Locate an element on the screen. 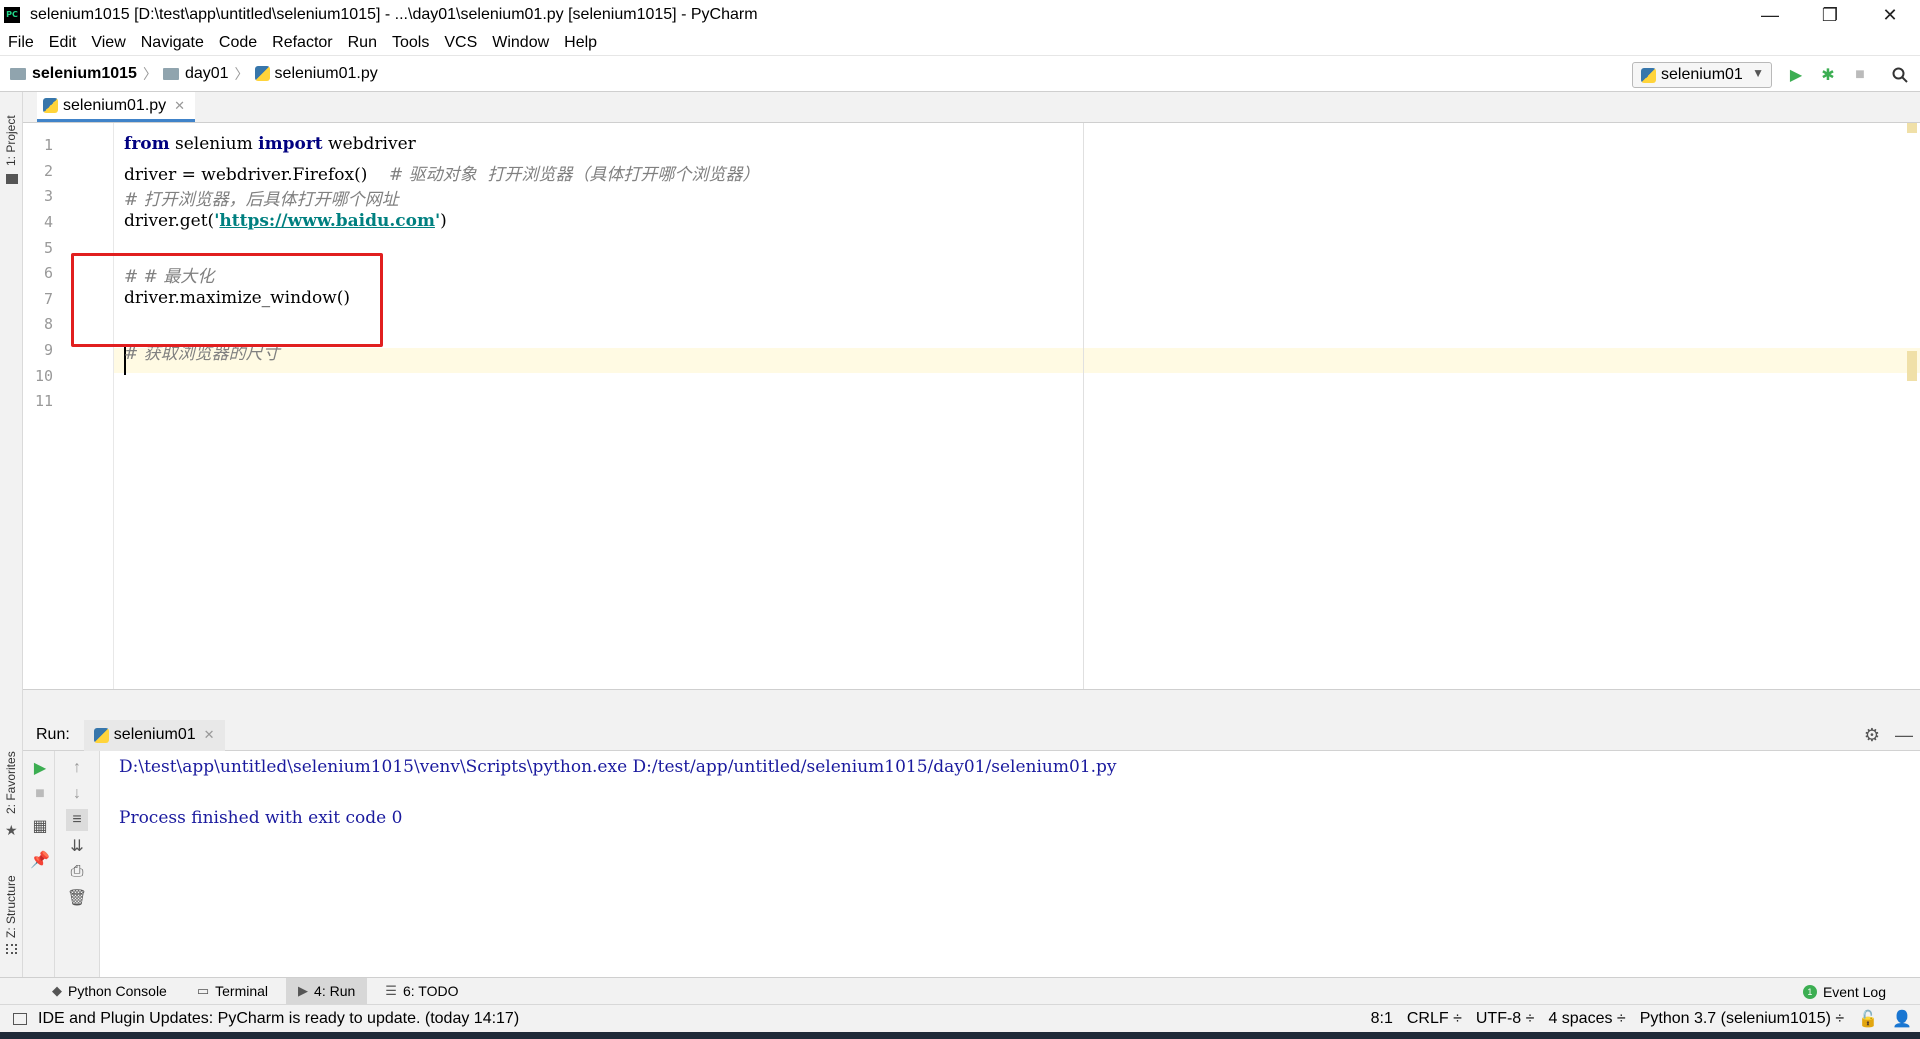 The image size is (1920, 1039). url-link: https://www.baidu.com is located at coordinates (327, 221).